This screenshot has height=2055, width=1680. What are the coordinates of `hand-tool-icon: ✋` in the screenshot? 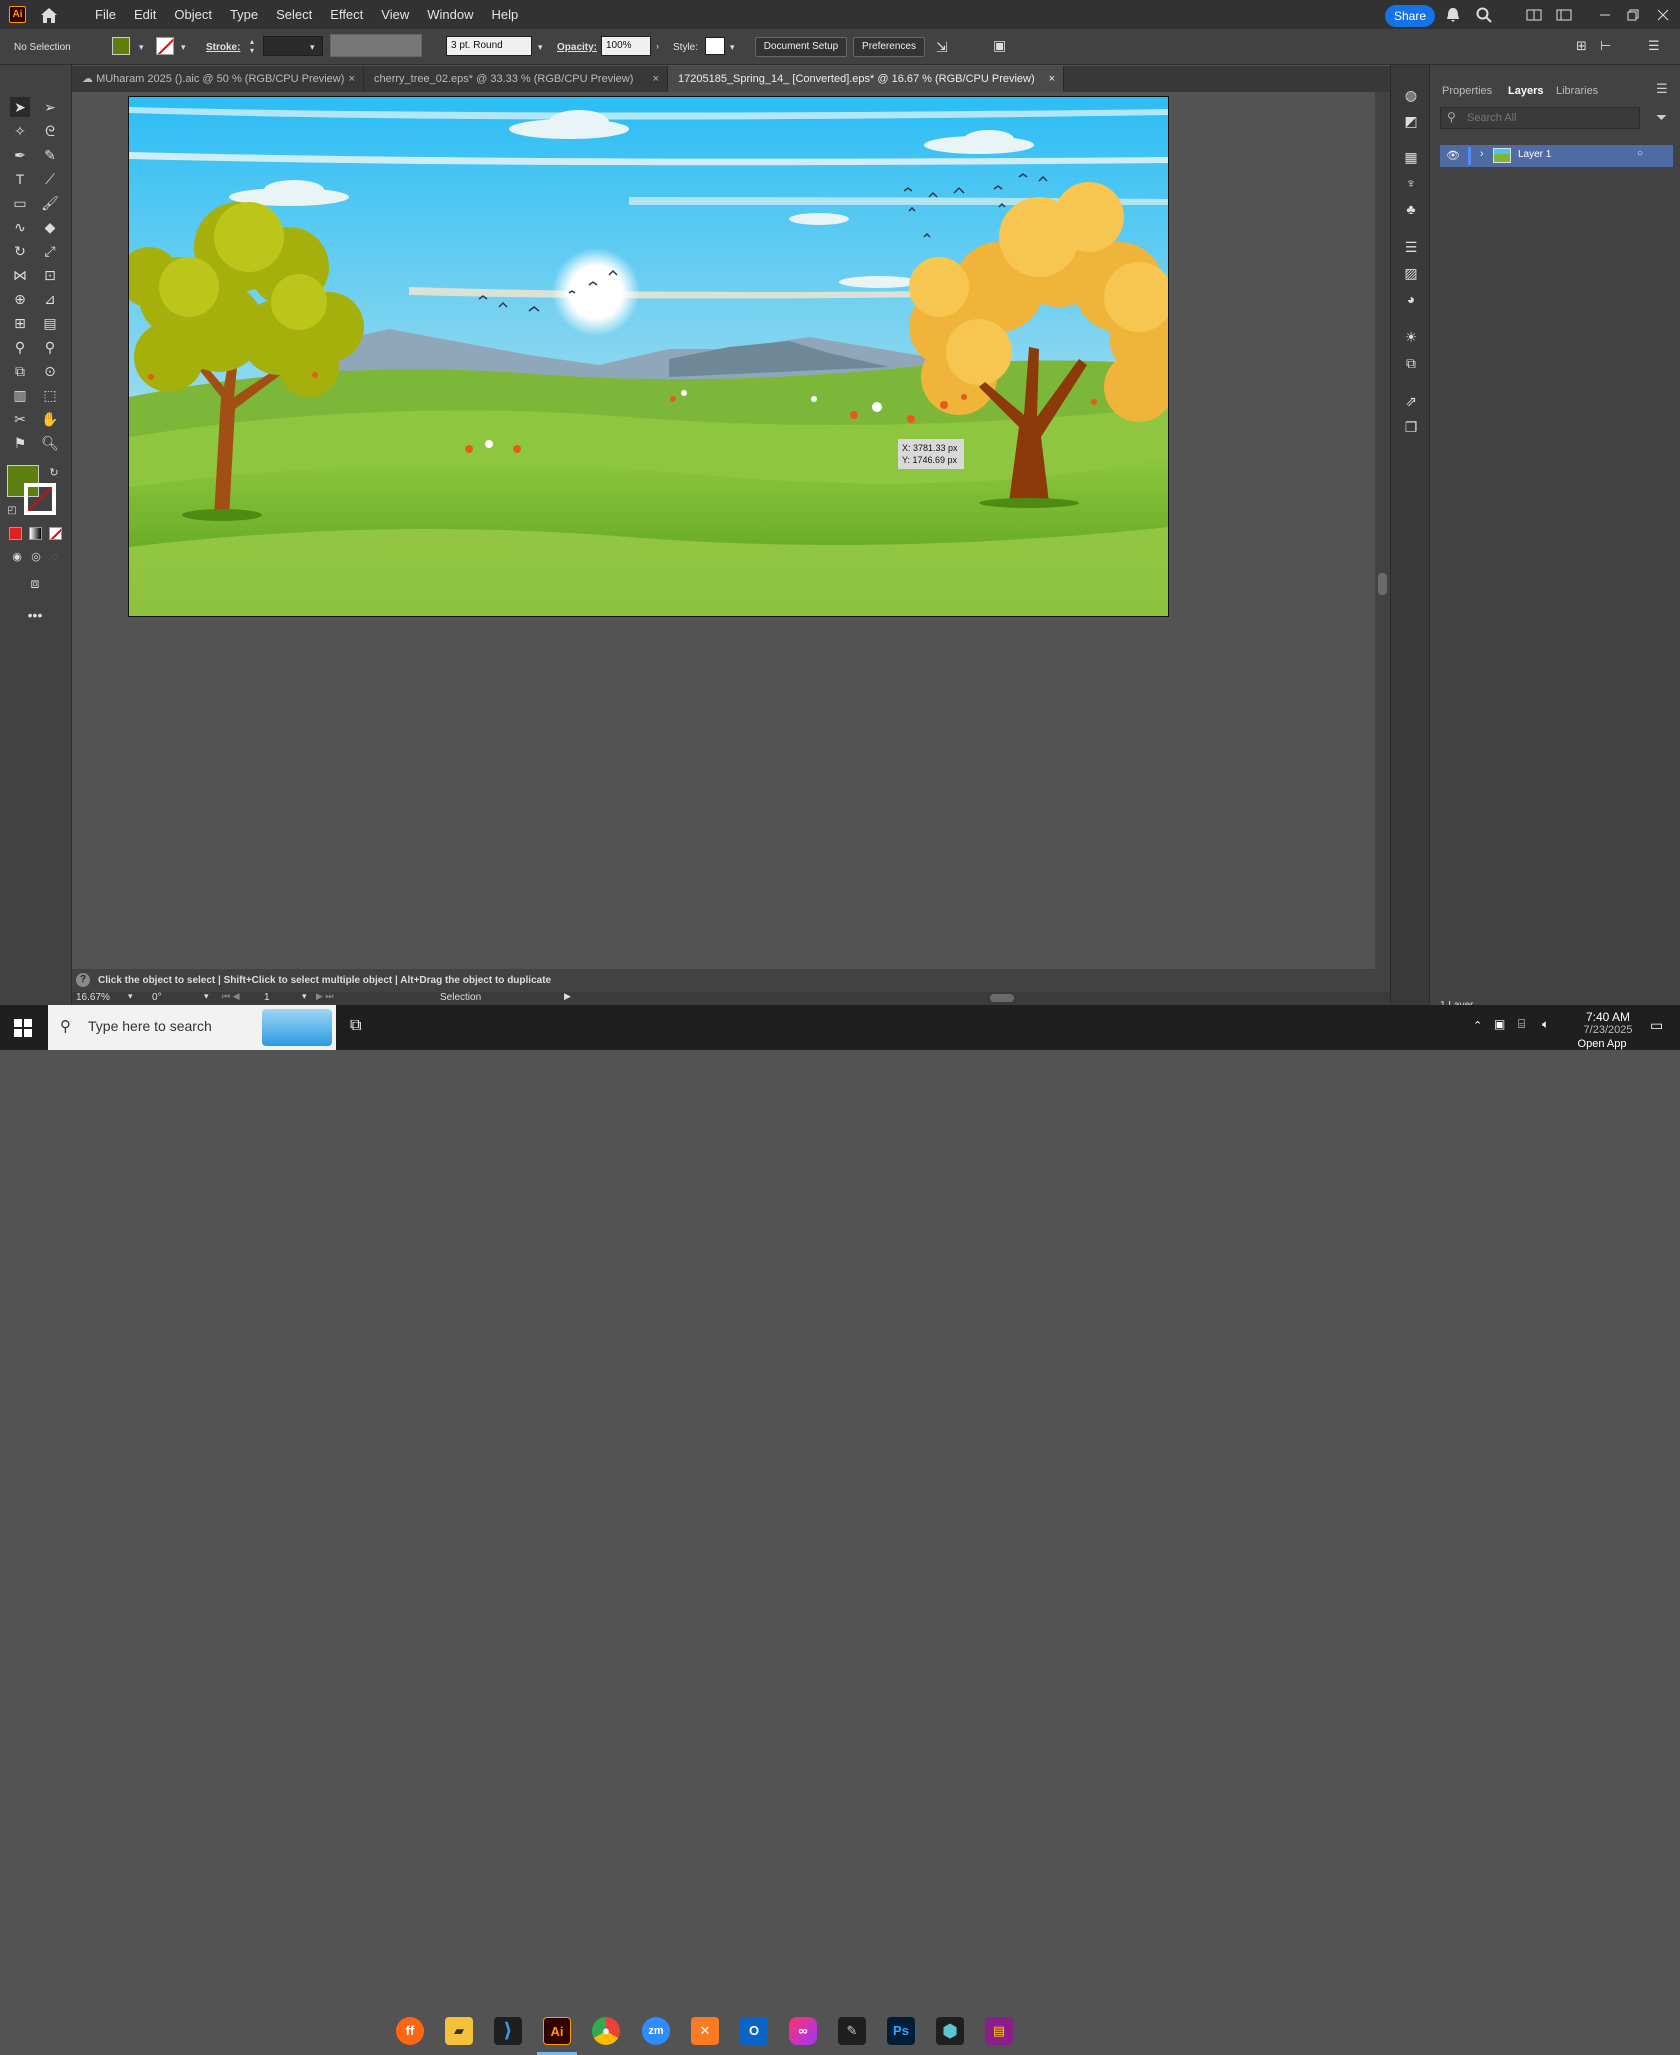 It's located at (50, 419).